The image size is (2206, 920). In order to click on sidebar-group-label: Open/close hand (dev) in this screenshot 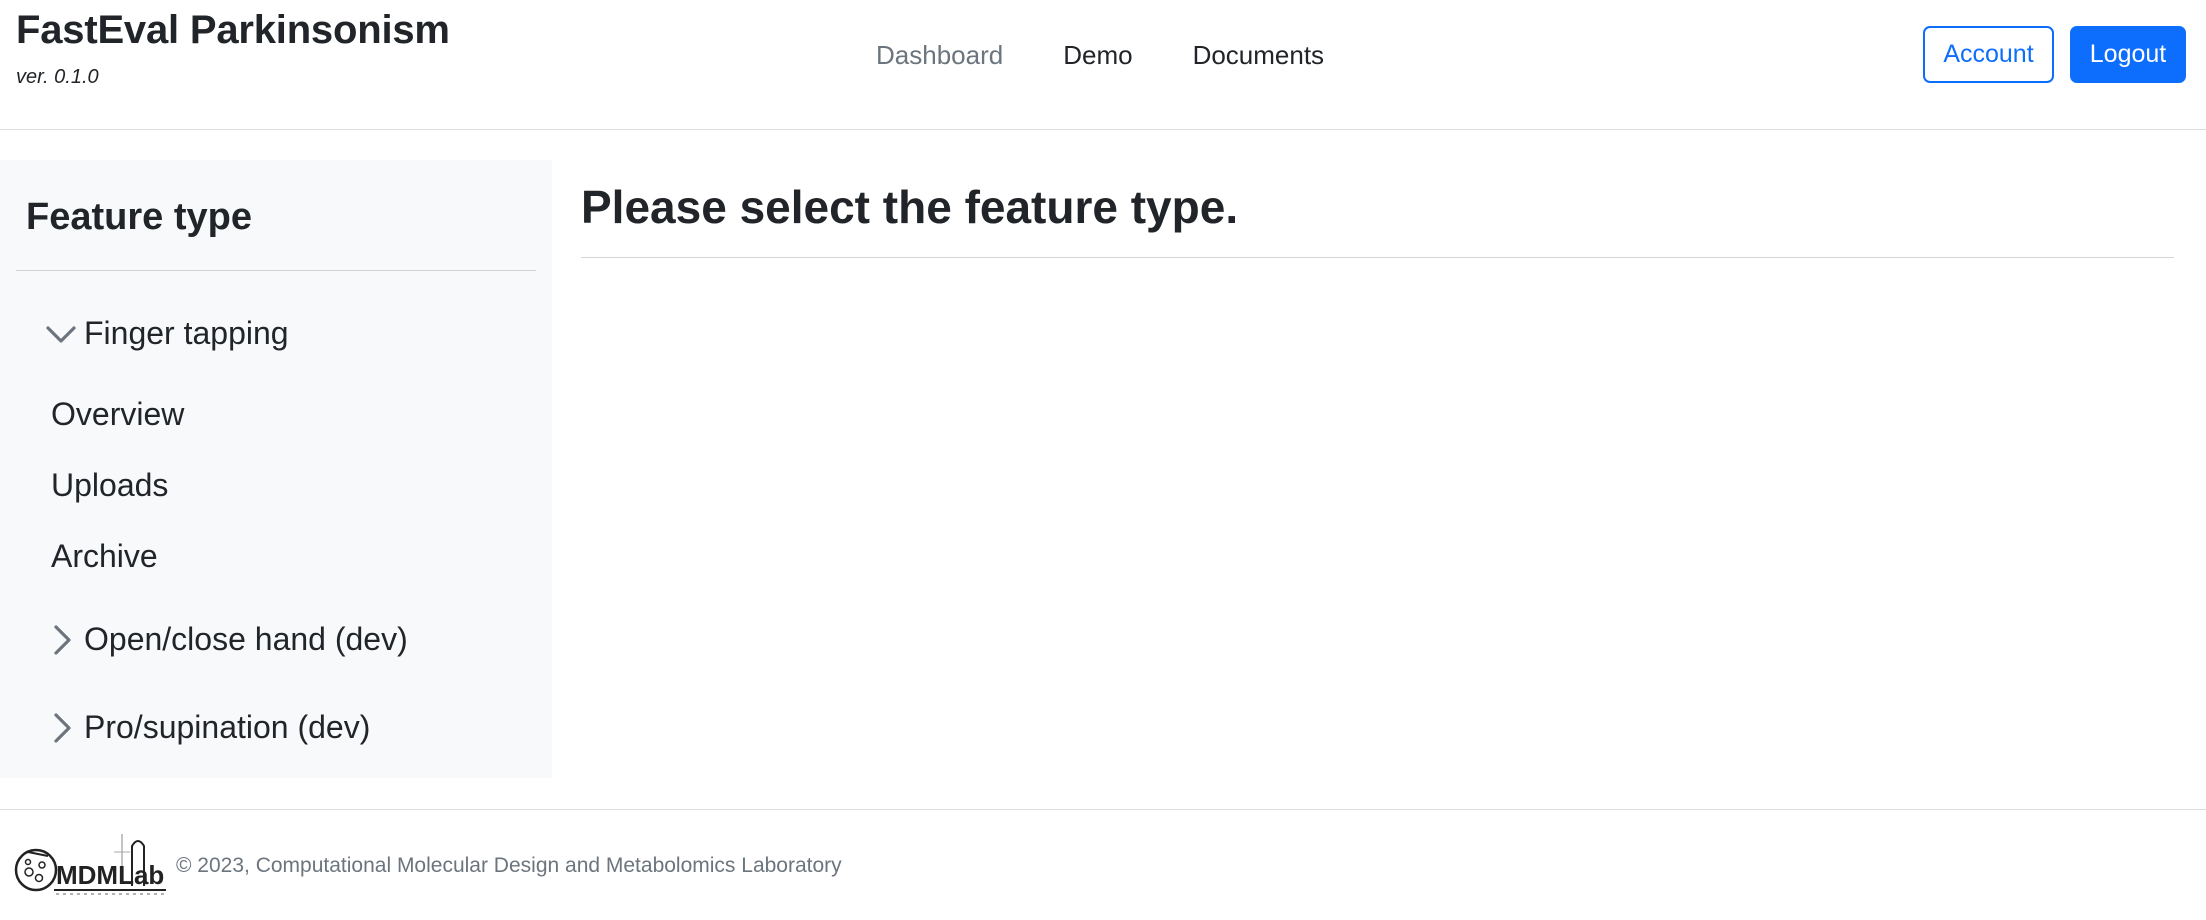, I will do `click(246, 639)`.